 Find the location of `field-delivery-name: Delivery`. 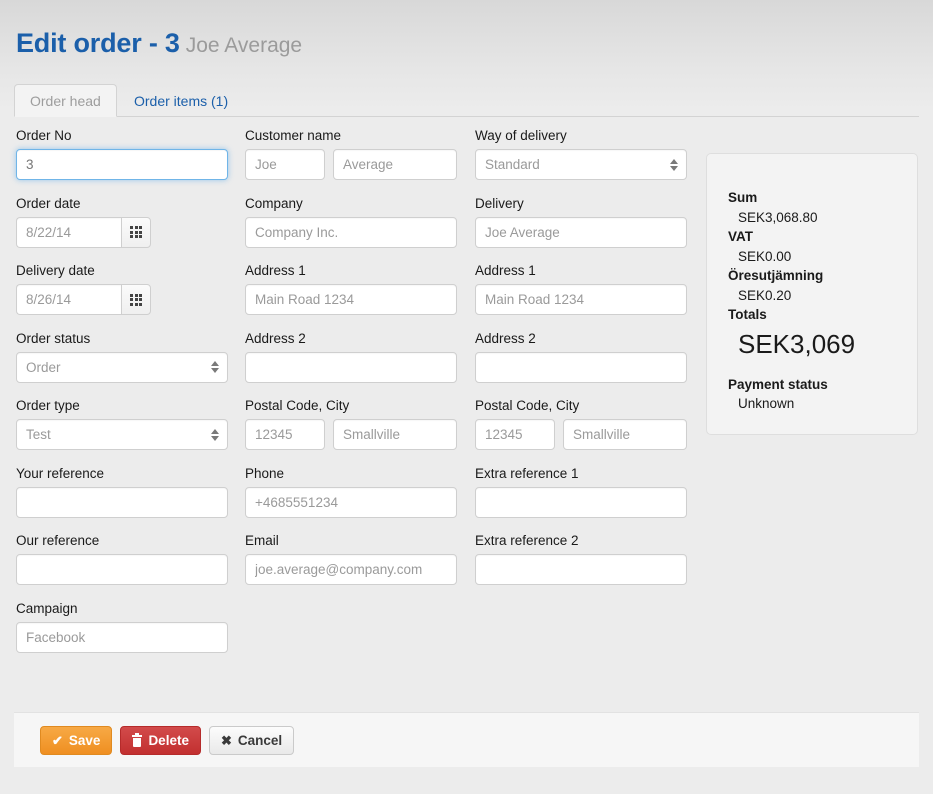

field-delivery-name: Delivery is located at coordinates (581, 222).